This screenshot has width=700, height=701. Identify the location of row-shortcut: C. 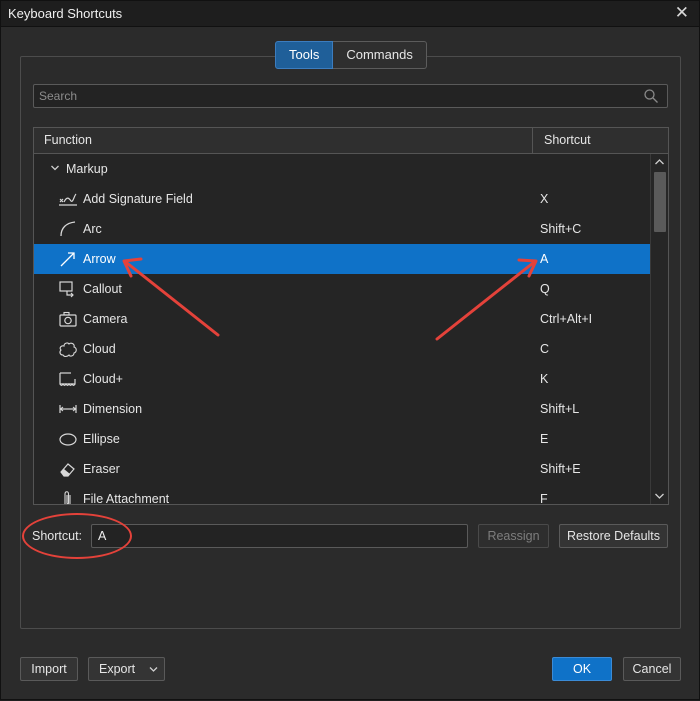
(545, 349).